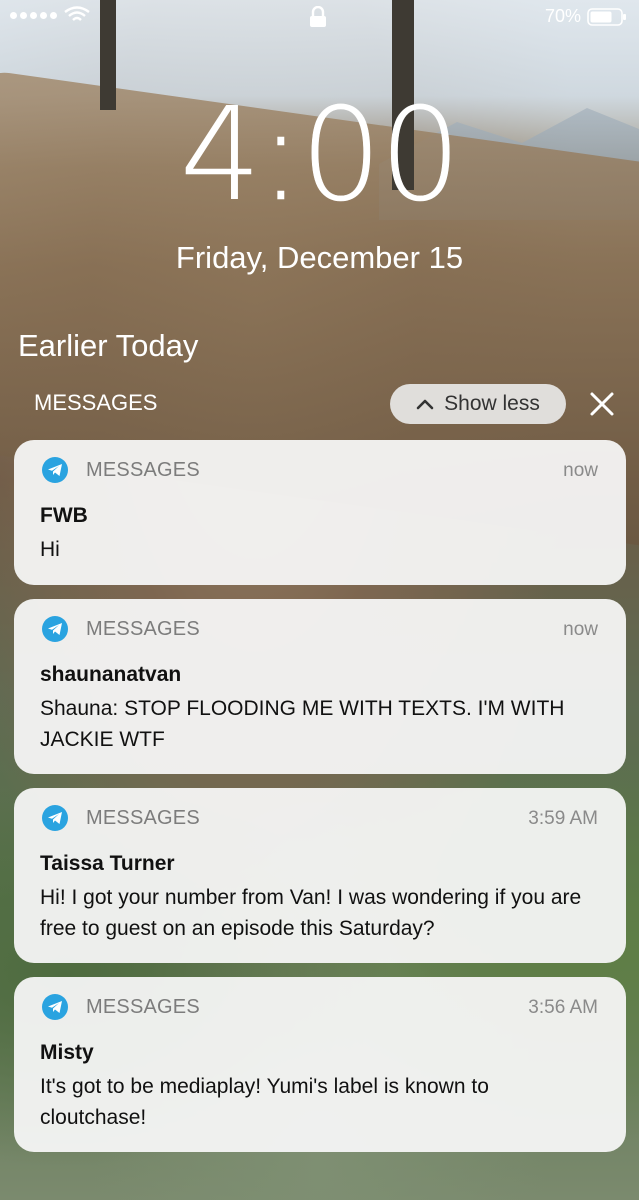 The width and height of the screenshot is (639, 1200). What do you see at coordinates (425, 404) in the screenshot?
I see `chevron-up-icon` at bounding box center [425, 404].